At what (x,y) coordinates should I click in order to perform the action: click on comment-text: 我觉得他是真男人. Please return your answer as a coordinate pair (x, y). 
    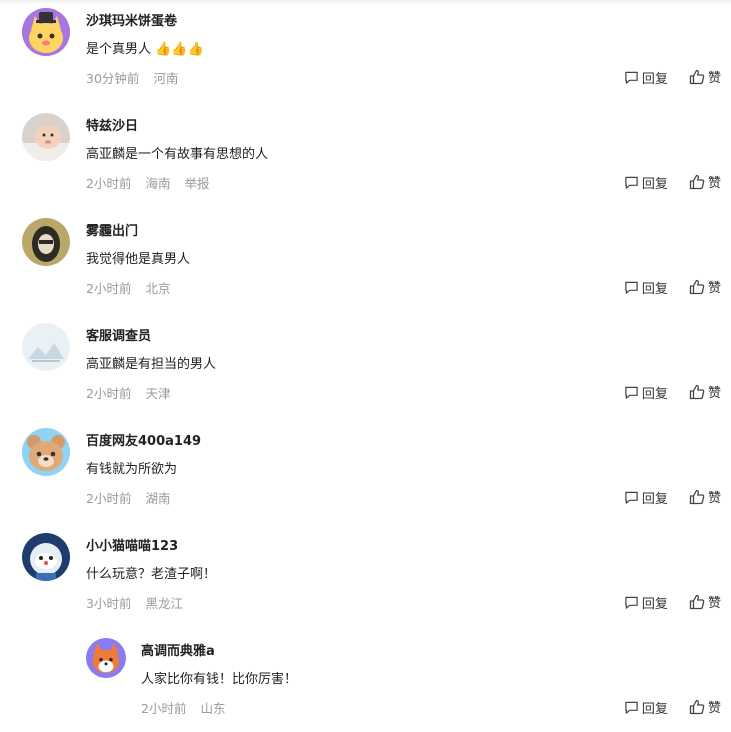
    Looking at the image, I should click on (138, 259).